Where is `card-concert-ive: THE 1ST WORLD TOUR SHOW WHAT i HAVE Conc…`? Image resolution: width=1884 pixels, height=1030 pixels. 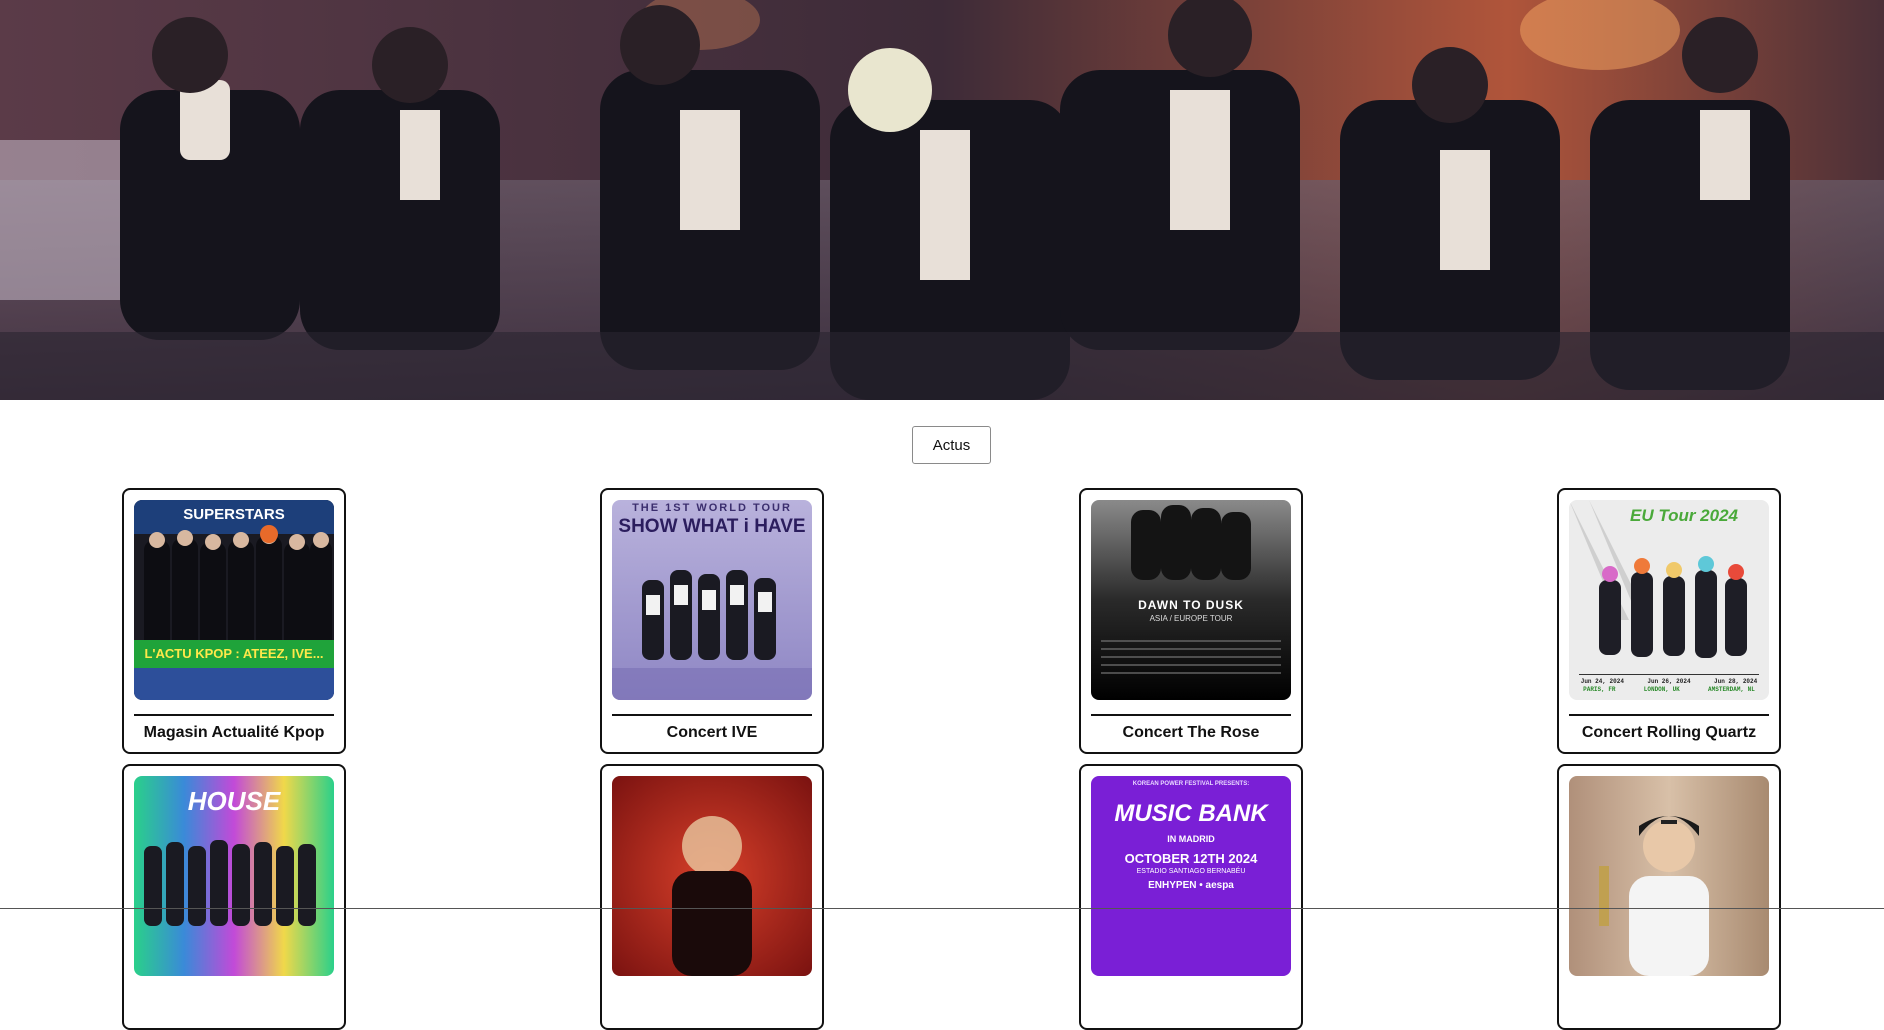 card-concert-ive: THE 1ST WORLD TOUR SHOW WHAT i HAVE Conc… is located at coordinates (712, 621).